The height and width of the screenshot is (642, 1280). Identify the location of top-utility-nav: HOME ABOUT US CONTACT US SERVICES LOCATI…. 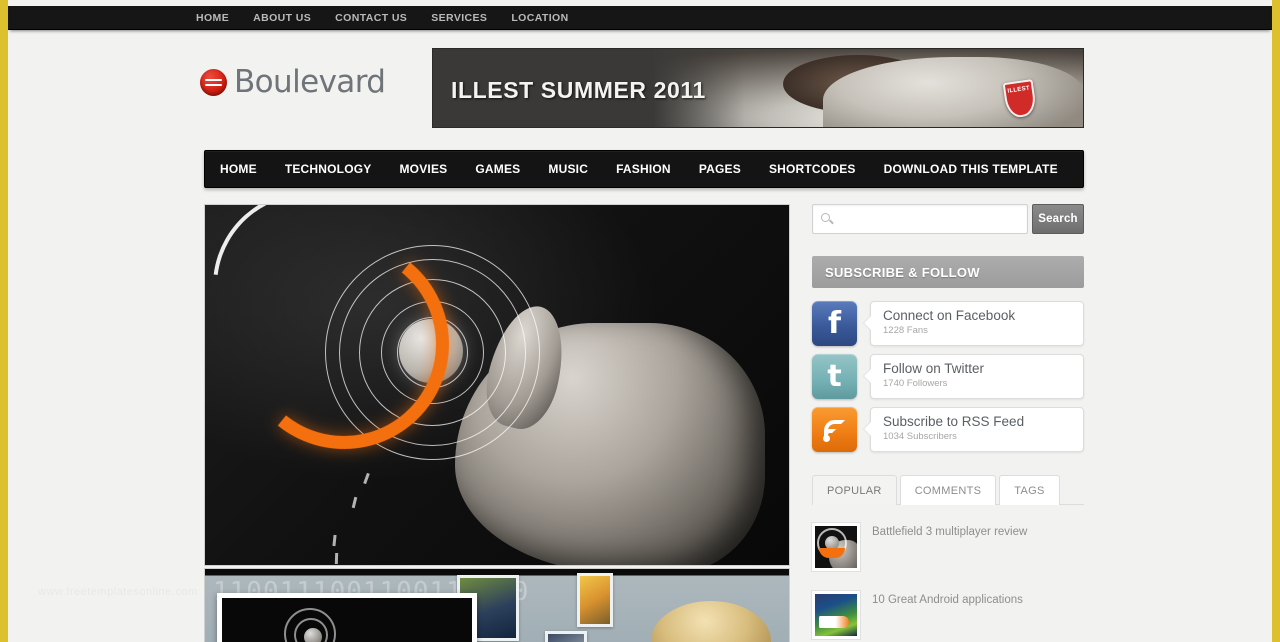
(382, 18).